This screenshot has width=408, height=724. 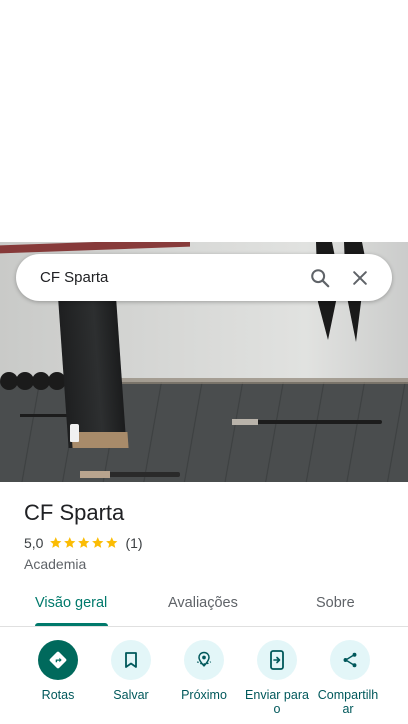 I want to click on nearby-button: Próximo, so click(x=204, y=671).